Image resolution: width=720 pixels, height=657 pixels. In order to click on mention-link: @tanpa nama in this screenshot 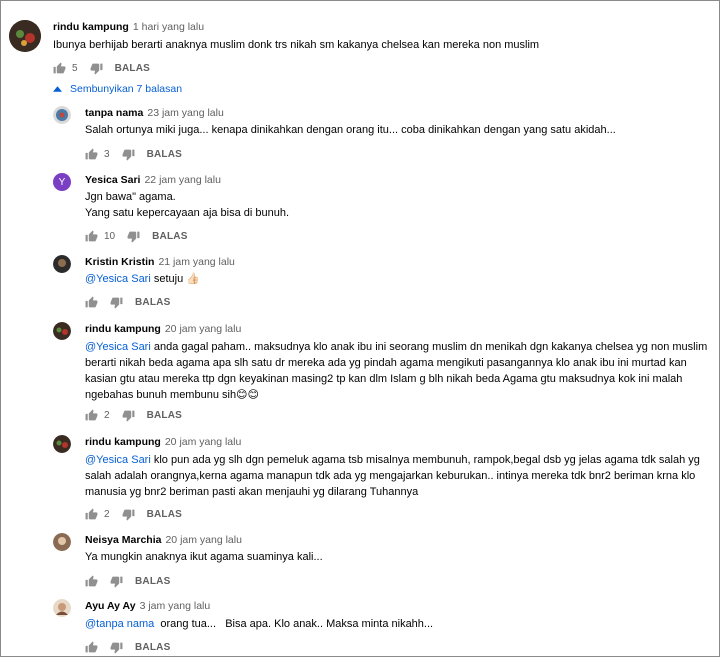, I will do `click(119, 624)`.